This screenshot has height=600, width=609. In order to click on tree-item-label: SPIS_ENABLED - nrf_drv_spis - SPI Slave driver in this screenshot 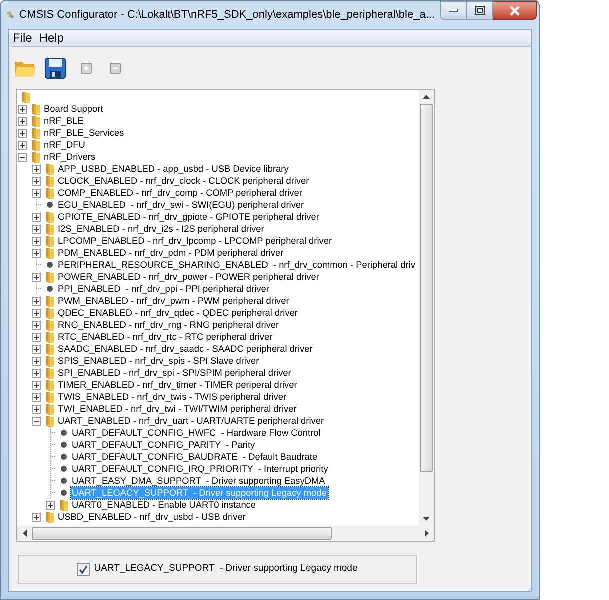, I will do `click(158, 361)`.